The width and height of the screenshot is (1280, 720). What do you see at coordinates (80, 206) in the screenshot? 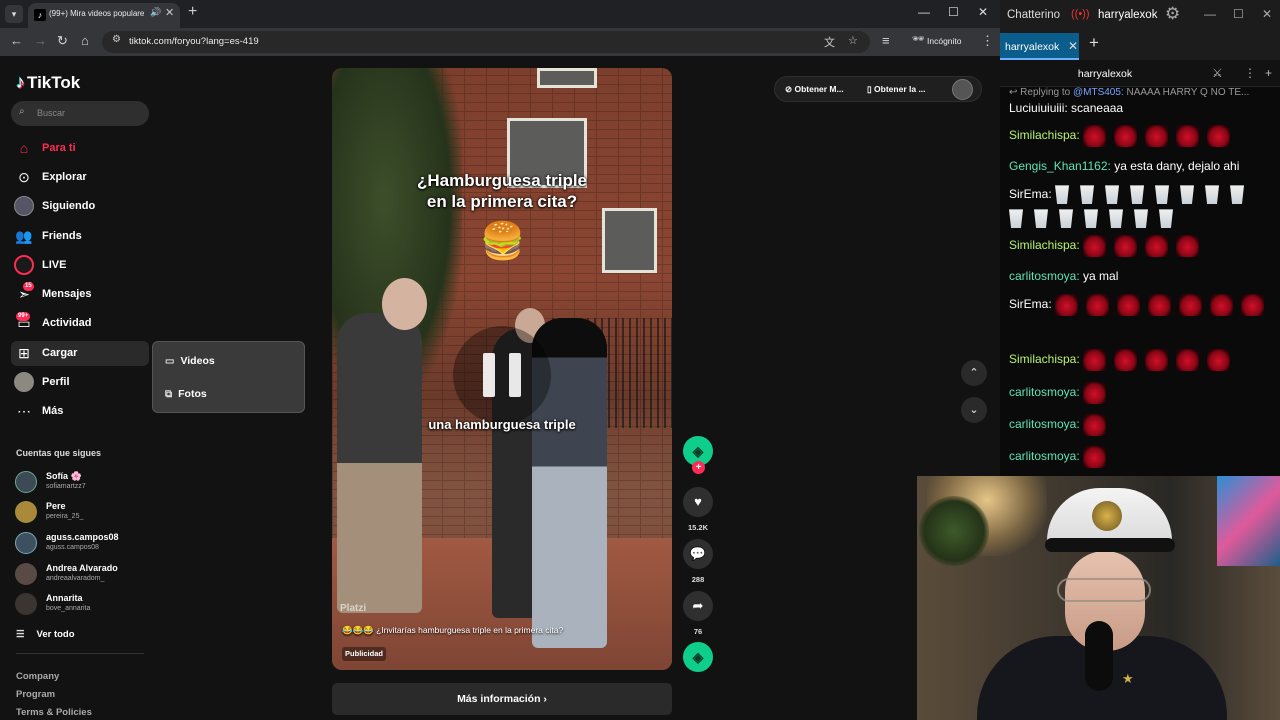
I see `nav-following: Siguiendo` at bounding box center [80, 206].